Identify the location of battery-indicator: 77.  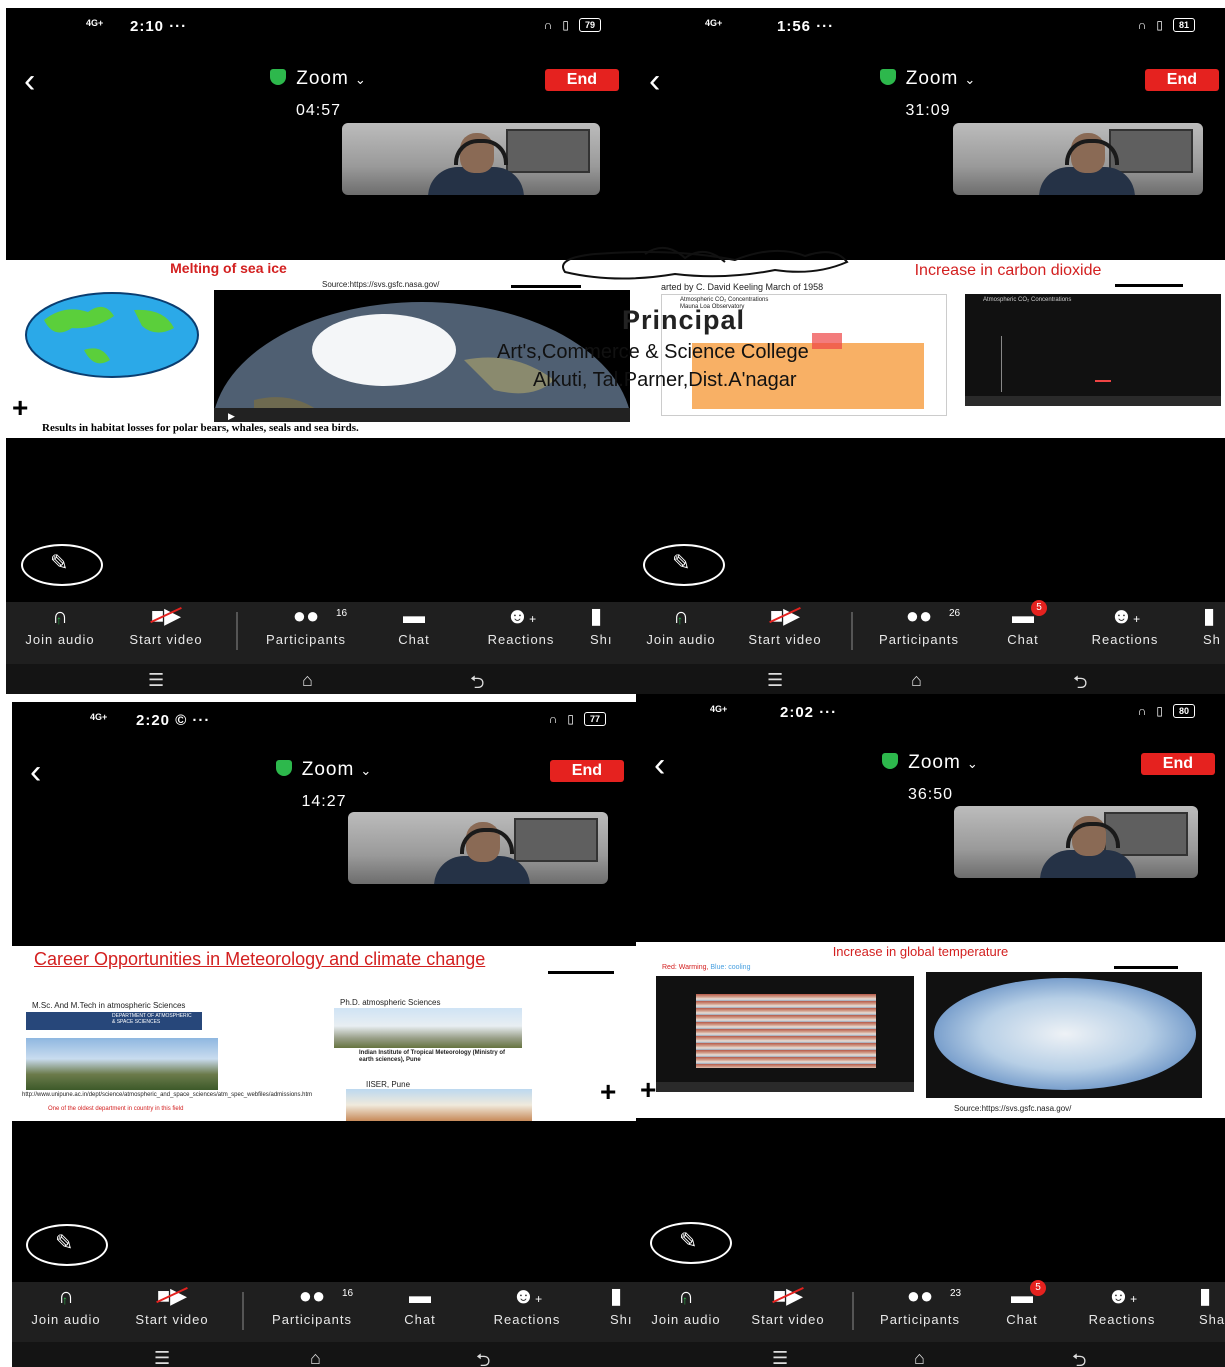
(594, 719).